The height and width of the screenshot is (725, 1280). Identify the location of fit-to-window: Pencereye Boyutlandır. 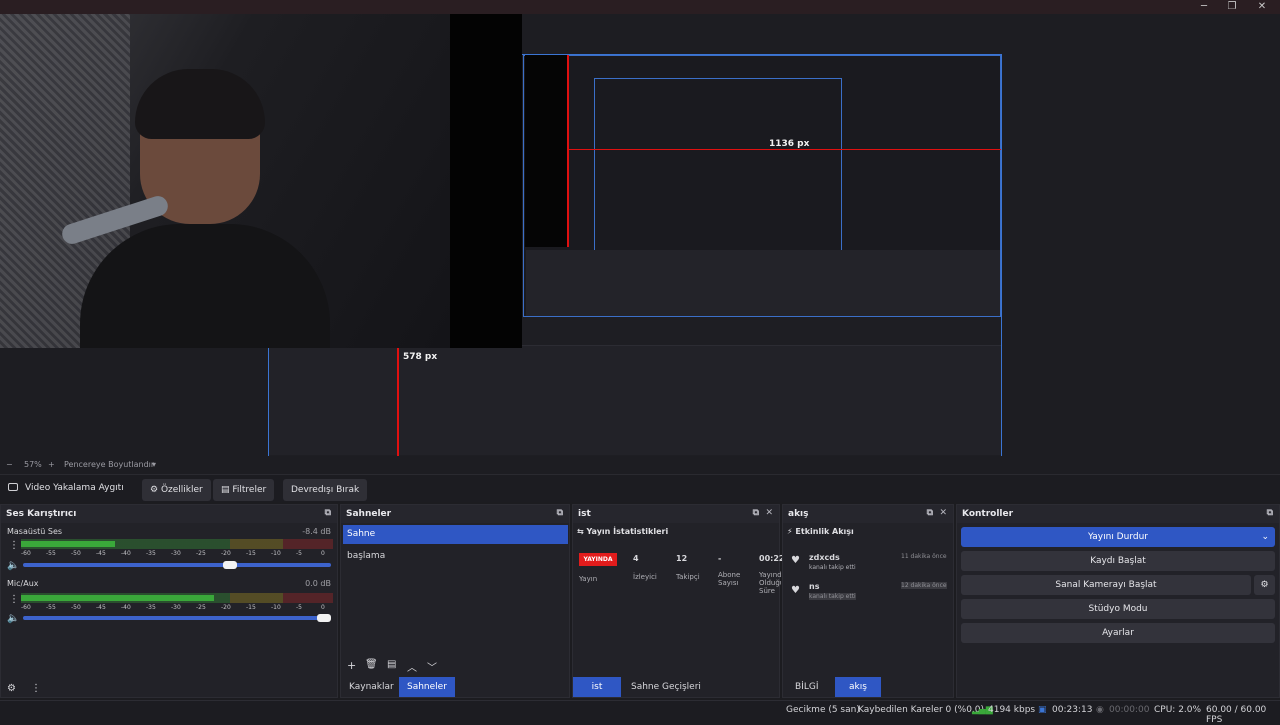
(109, 464).